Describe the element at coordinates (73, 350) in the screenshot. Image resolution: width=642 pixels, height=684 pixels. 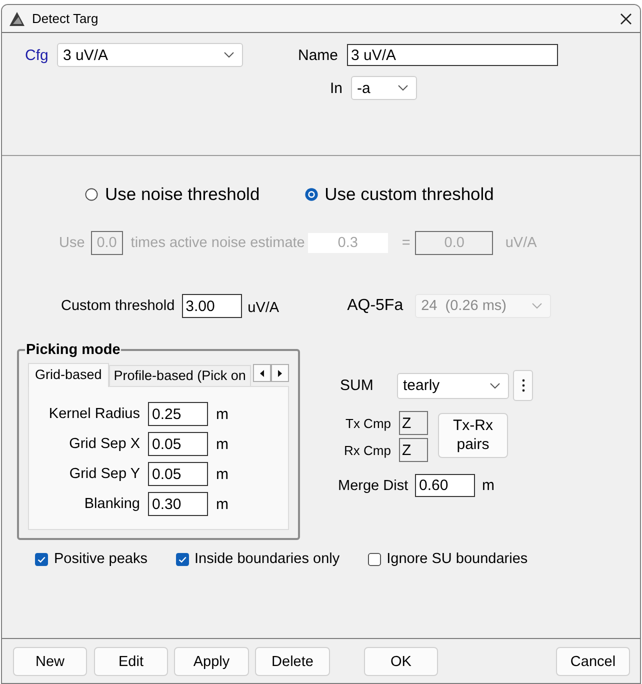
I see `group-title: Picking mode` at that location.